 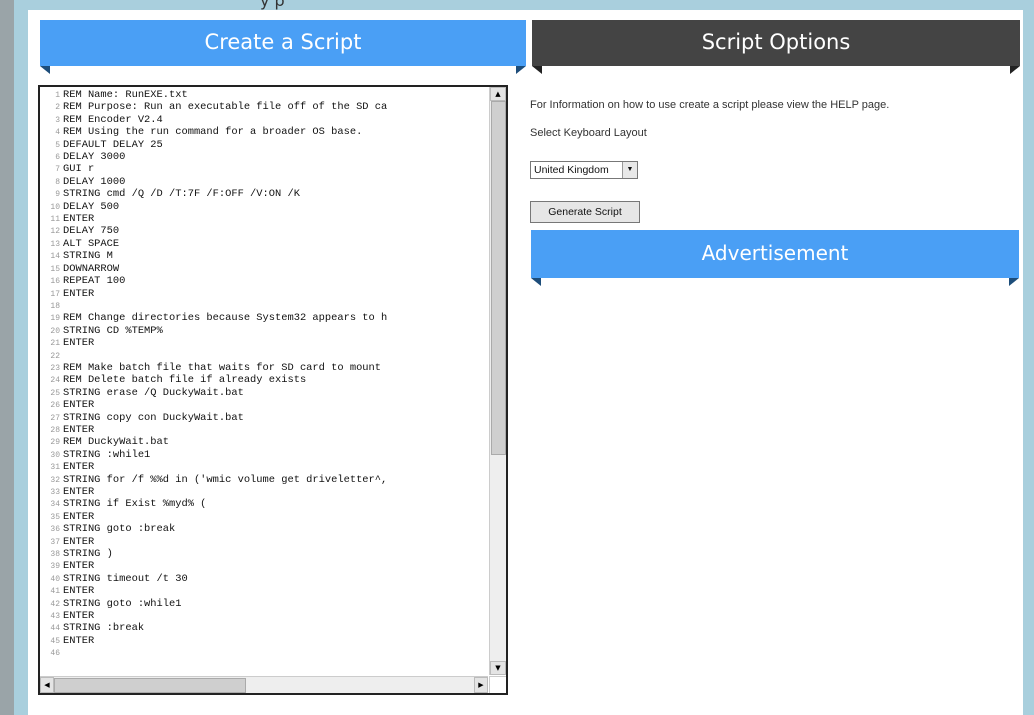 What do you see at coordinates (55, 592) in the screenshot?
I see `line-number: 41` at bounding box center [55, 592].